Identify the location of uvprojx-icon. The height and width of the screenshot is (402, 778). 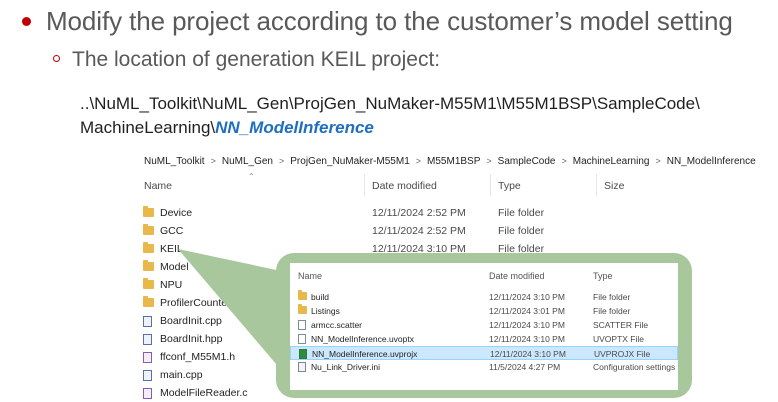
(303, 354).